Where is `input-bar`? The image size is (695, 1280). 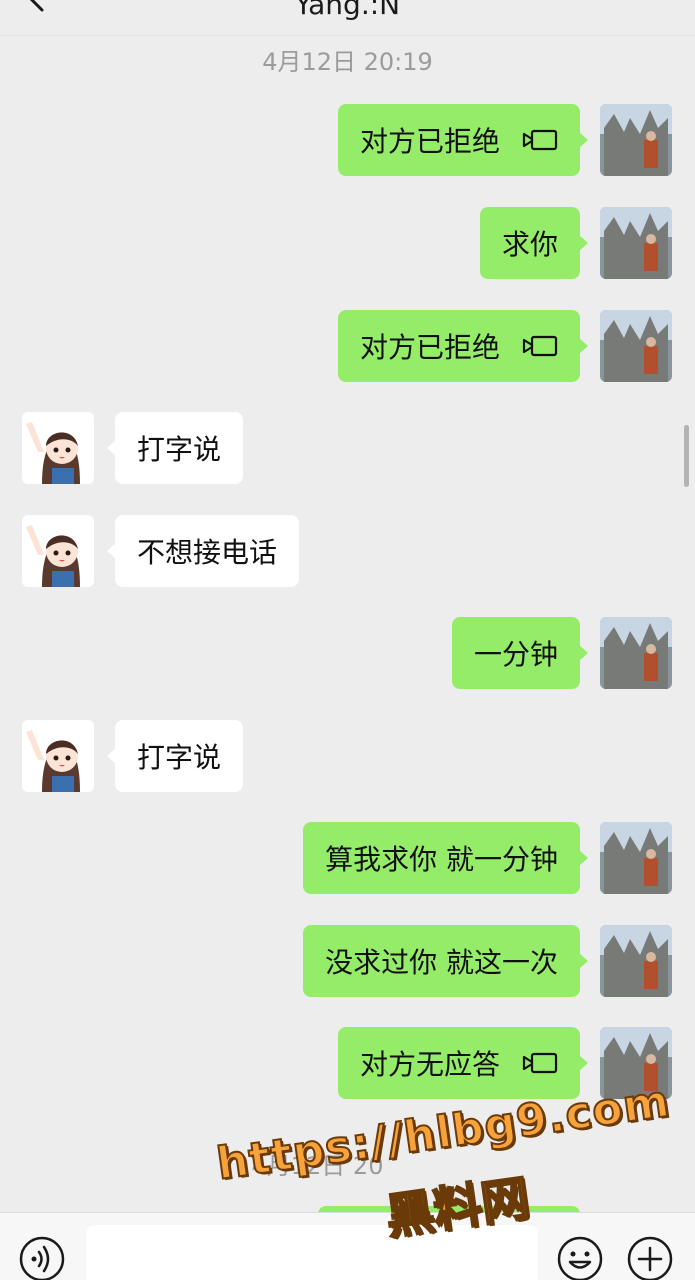
input-bar is located at coordinates (347, 1246).